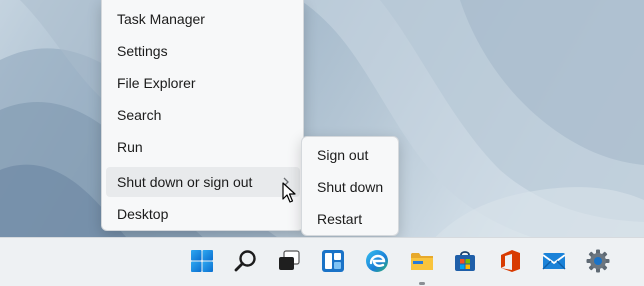 The height and width of the screenshot is (286, 644). Describe the element at coordinates (340, 219) in the screenshot. I see `submenu-item-label: Restart` at that location.